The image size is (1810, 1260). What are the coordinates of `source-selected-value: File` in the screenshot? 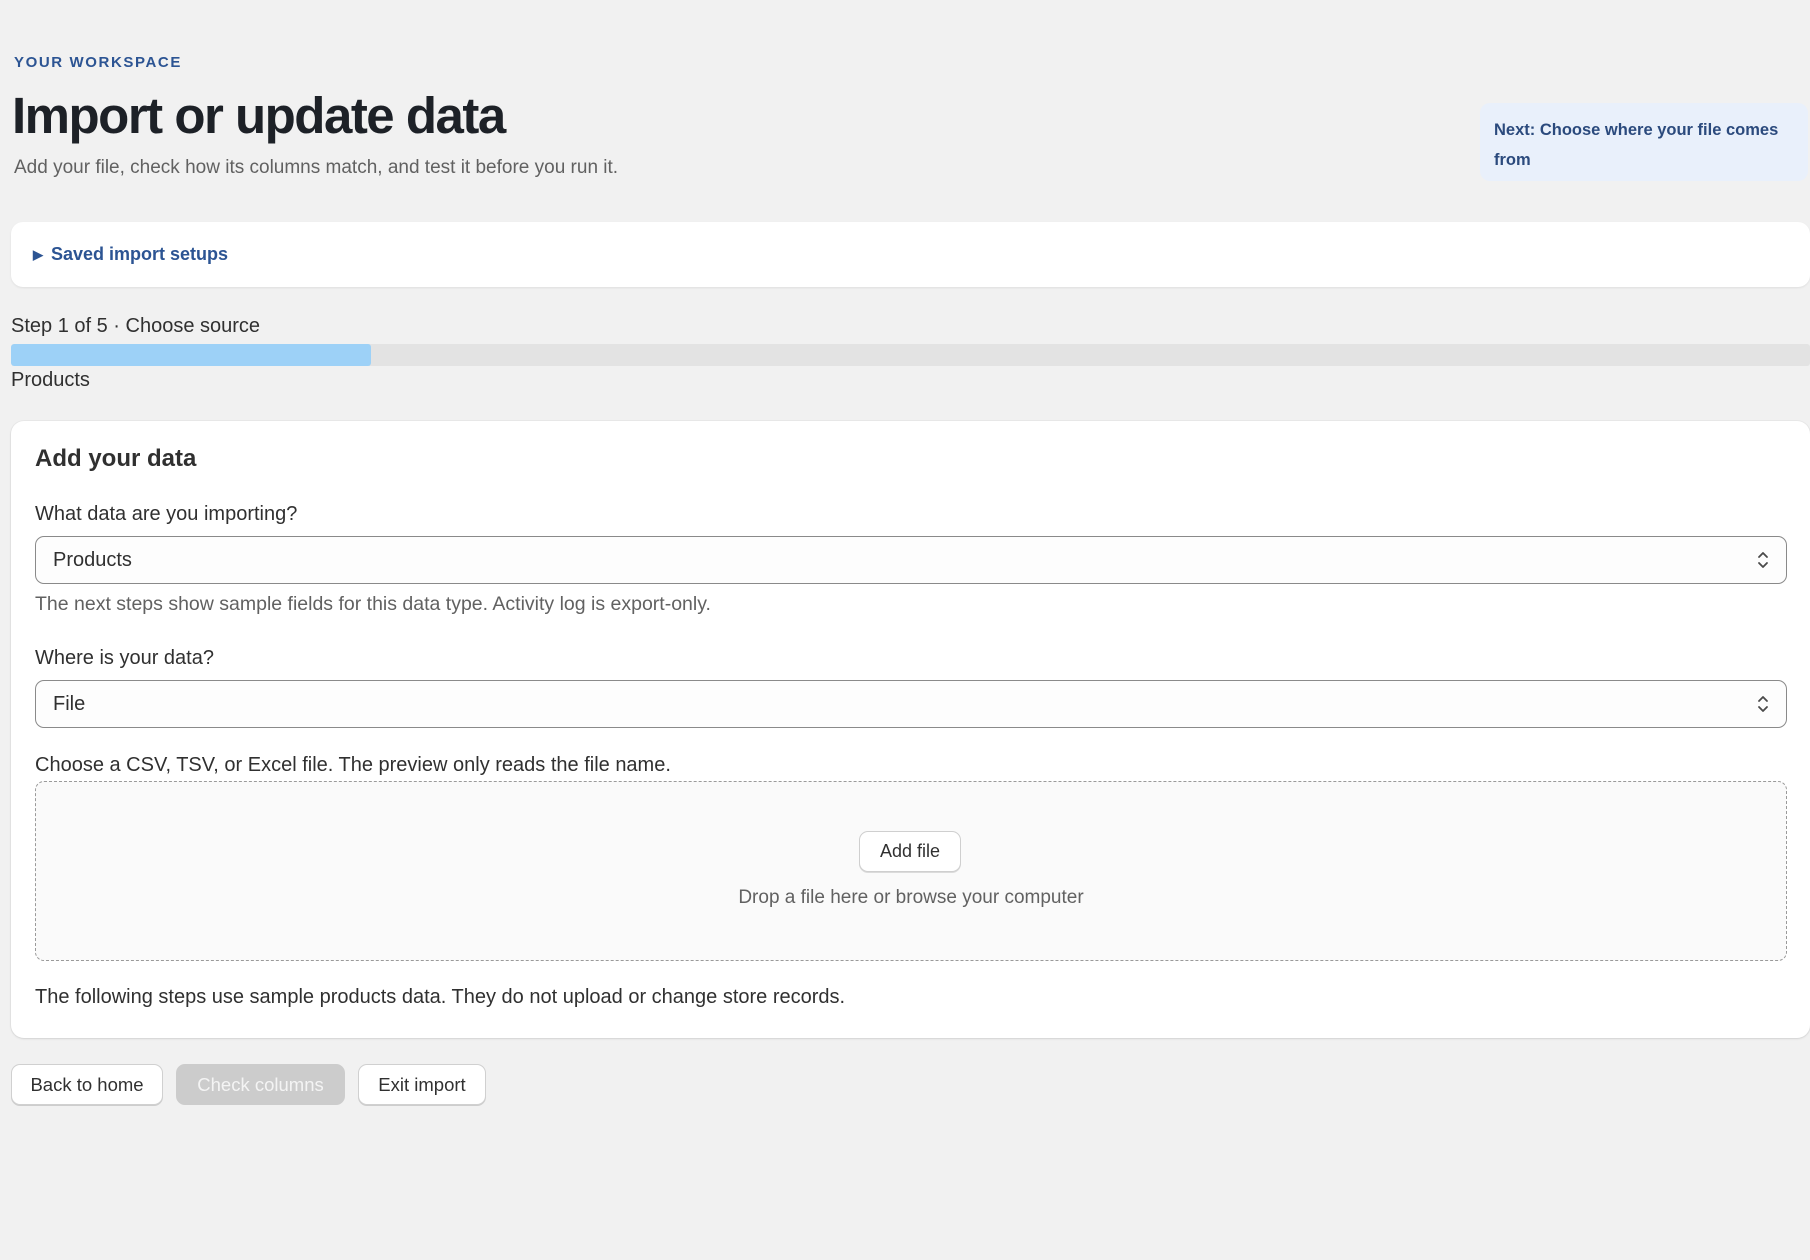 It's located at (69, 703).